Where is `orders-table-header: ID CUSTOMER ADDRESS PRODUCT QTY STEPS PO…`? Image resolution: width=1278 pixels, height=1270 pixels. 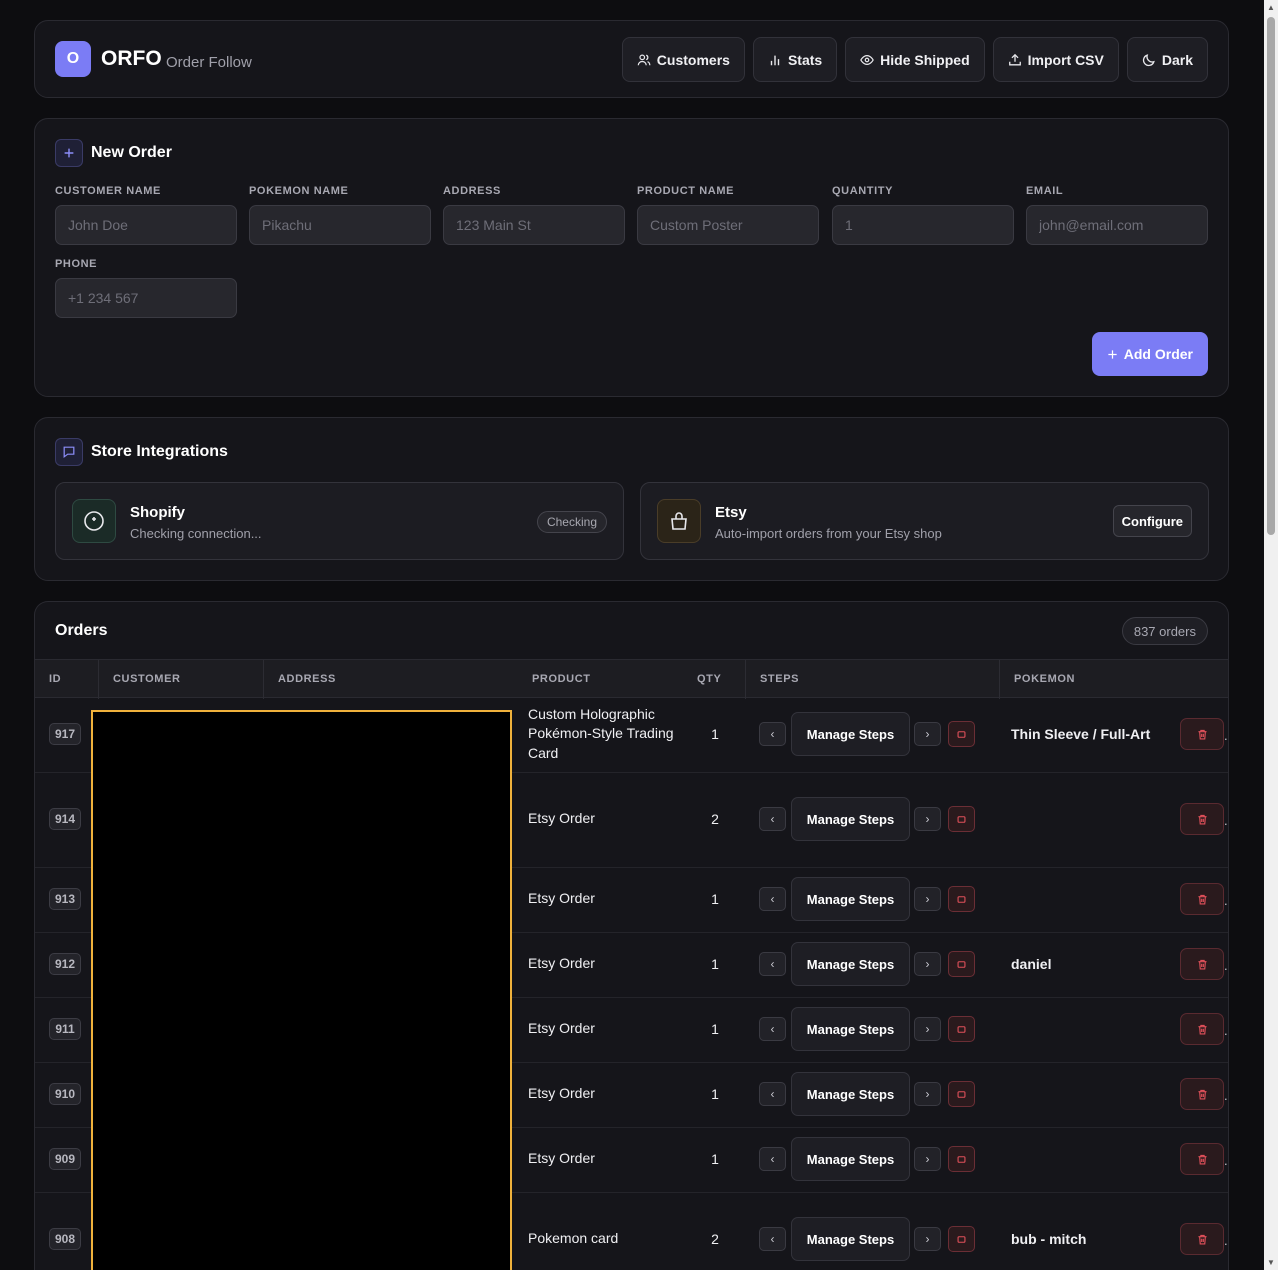 orders-table-header: ID CUSTOMER ADDRESS PRODUCT QTY STEPS PO… is located at coordinates (631, 679).